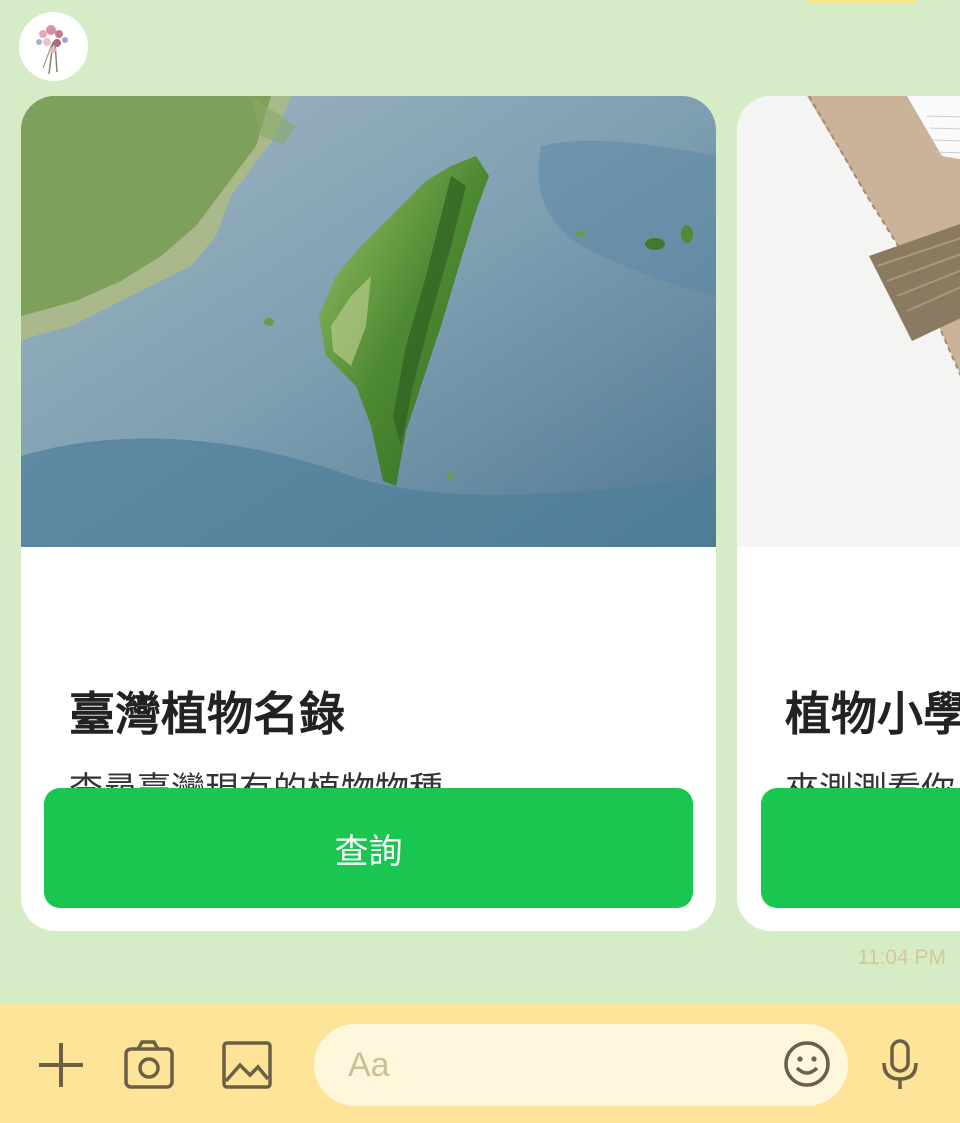 The height and width of the screenshot is (1123, 960). Describe the element at coordinates (207, 714) in the screenshot. I see `card-title: 臺灣植物名錄` at that location.